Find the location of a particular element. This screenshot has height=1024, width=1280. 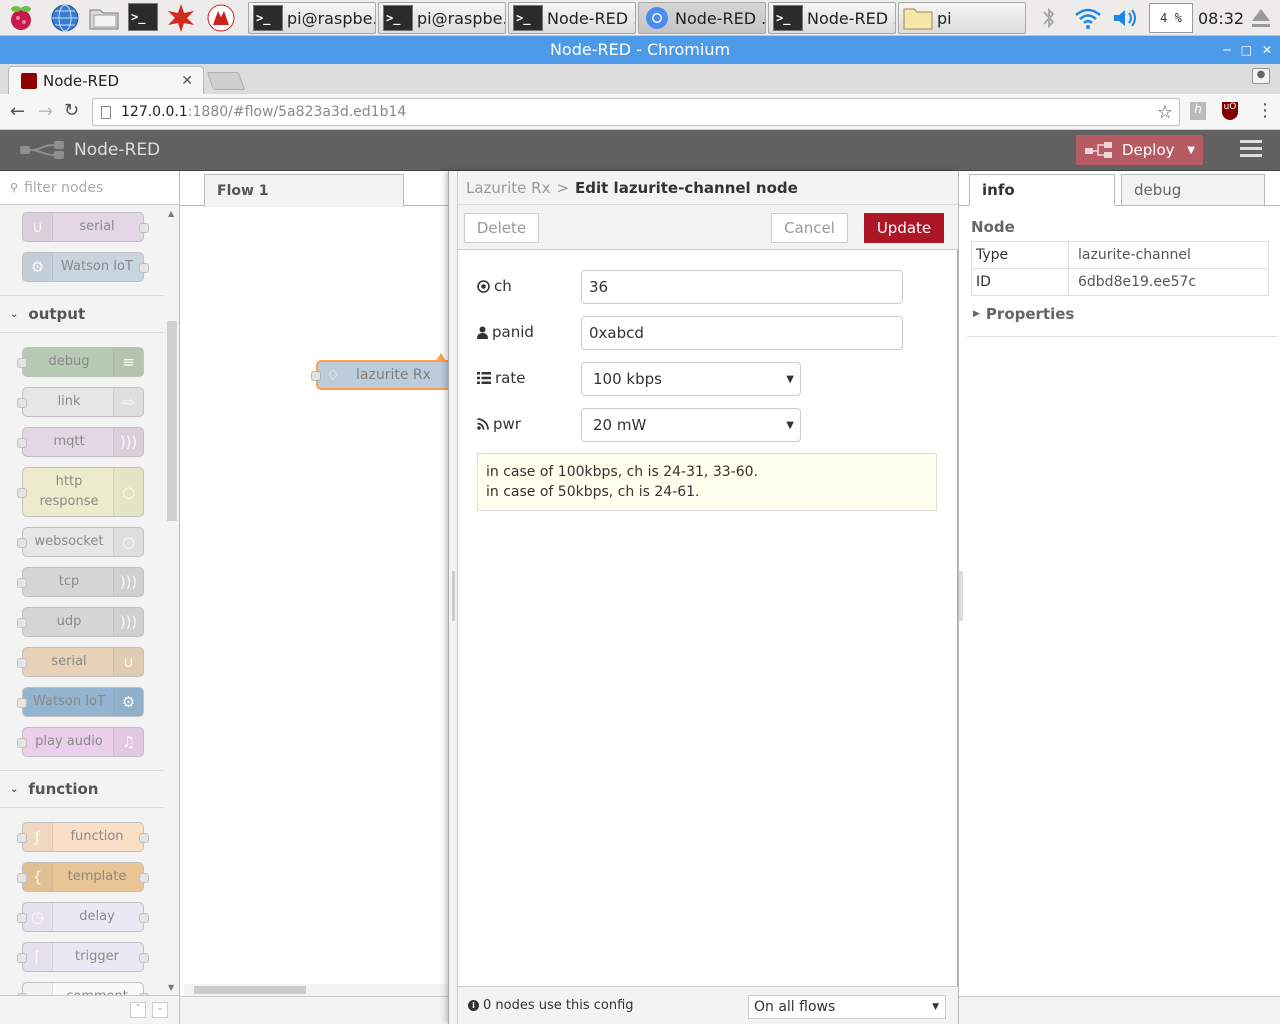

palette-node-mqtt: ))) mqtt is located at coordinates (80, 442).